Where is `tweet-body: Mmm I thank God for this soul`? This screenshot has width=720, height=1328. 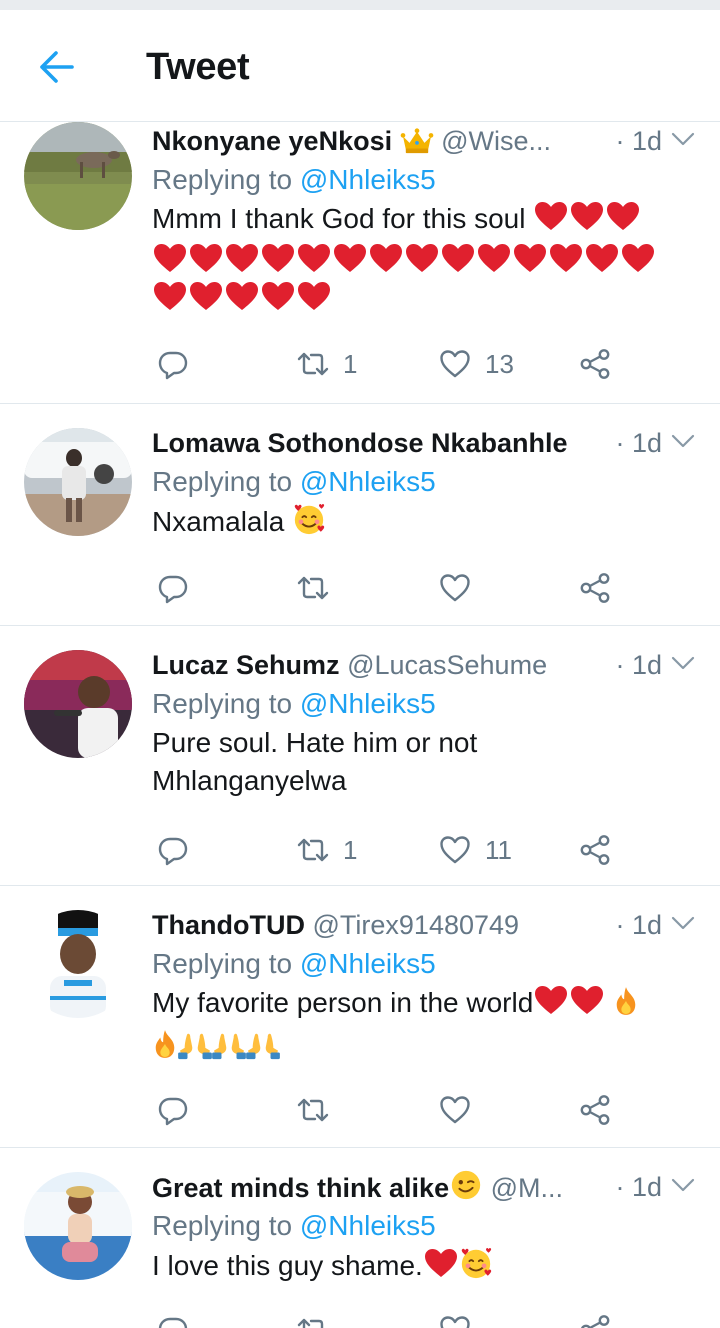
tweet-body: Mmm I thank God for this soul is located at coordinates (339, 218).